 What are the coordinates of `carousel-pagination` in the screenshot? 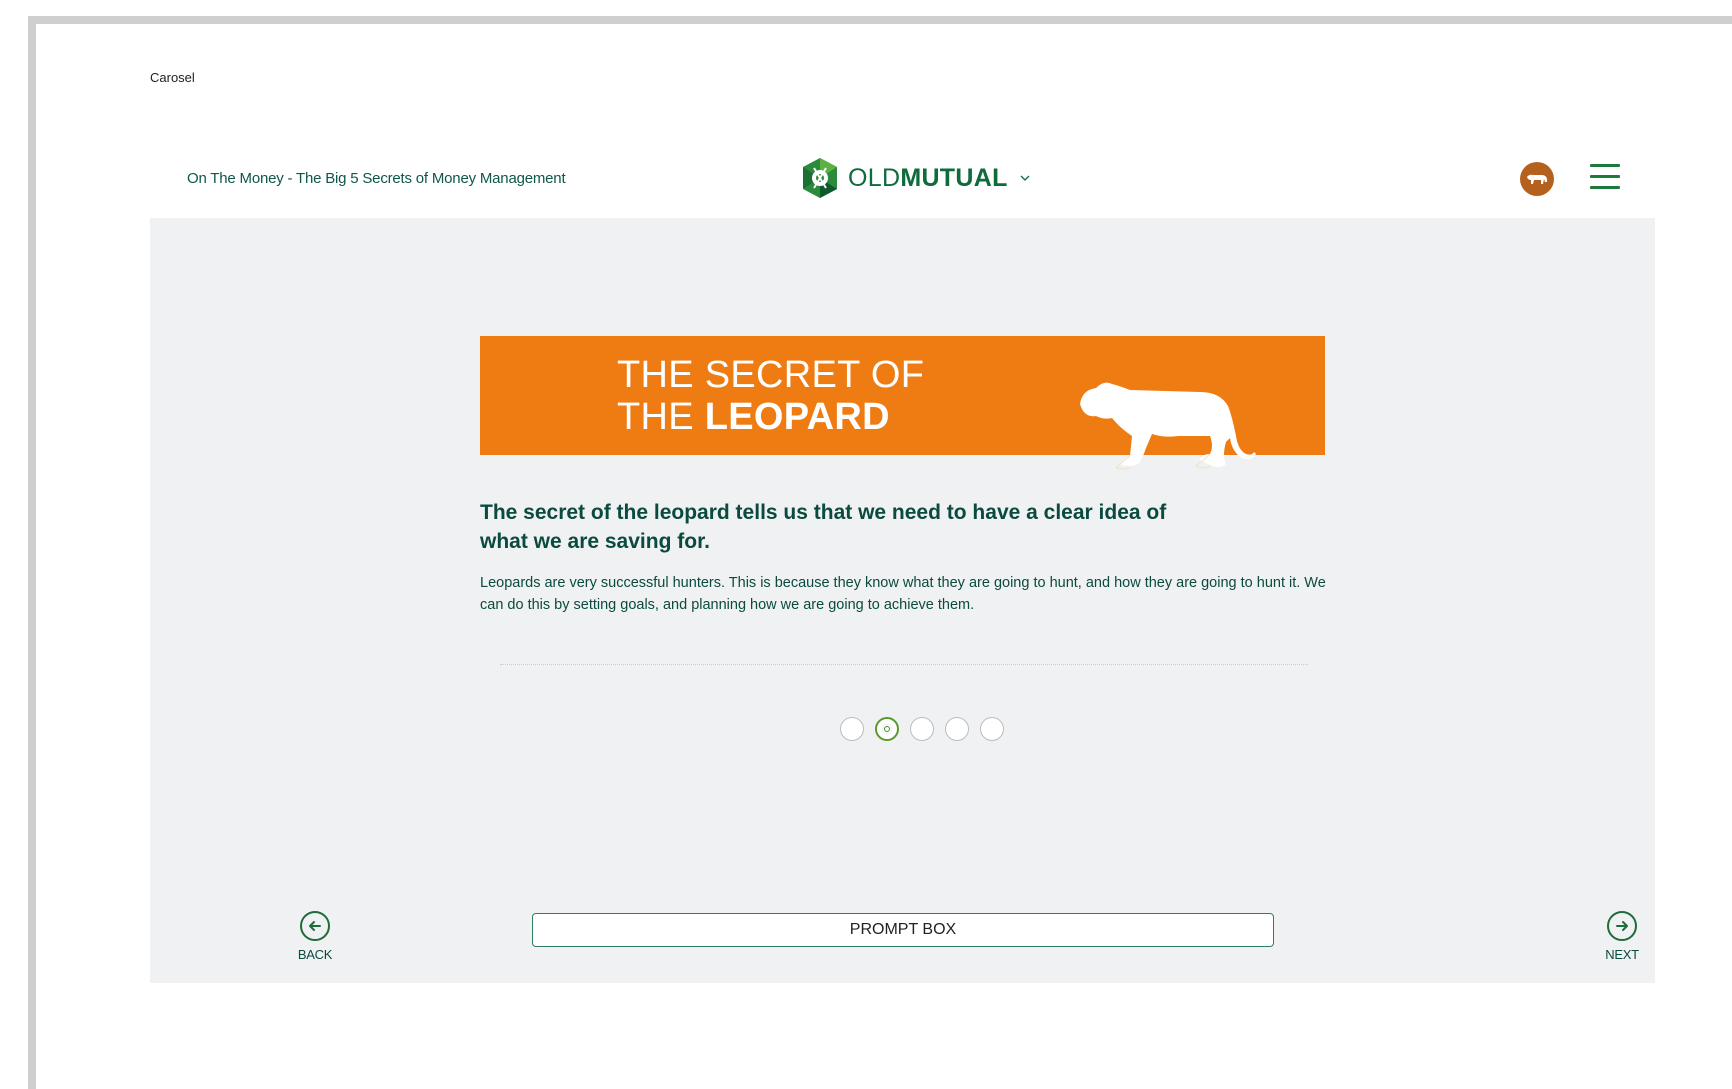 It's located at (922, 729).